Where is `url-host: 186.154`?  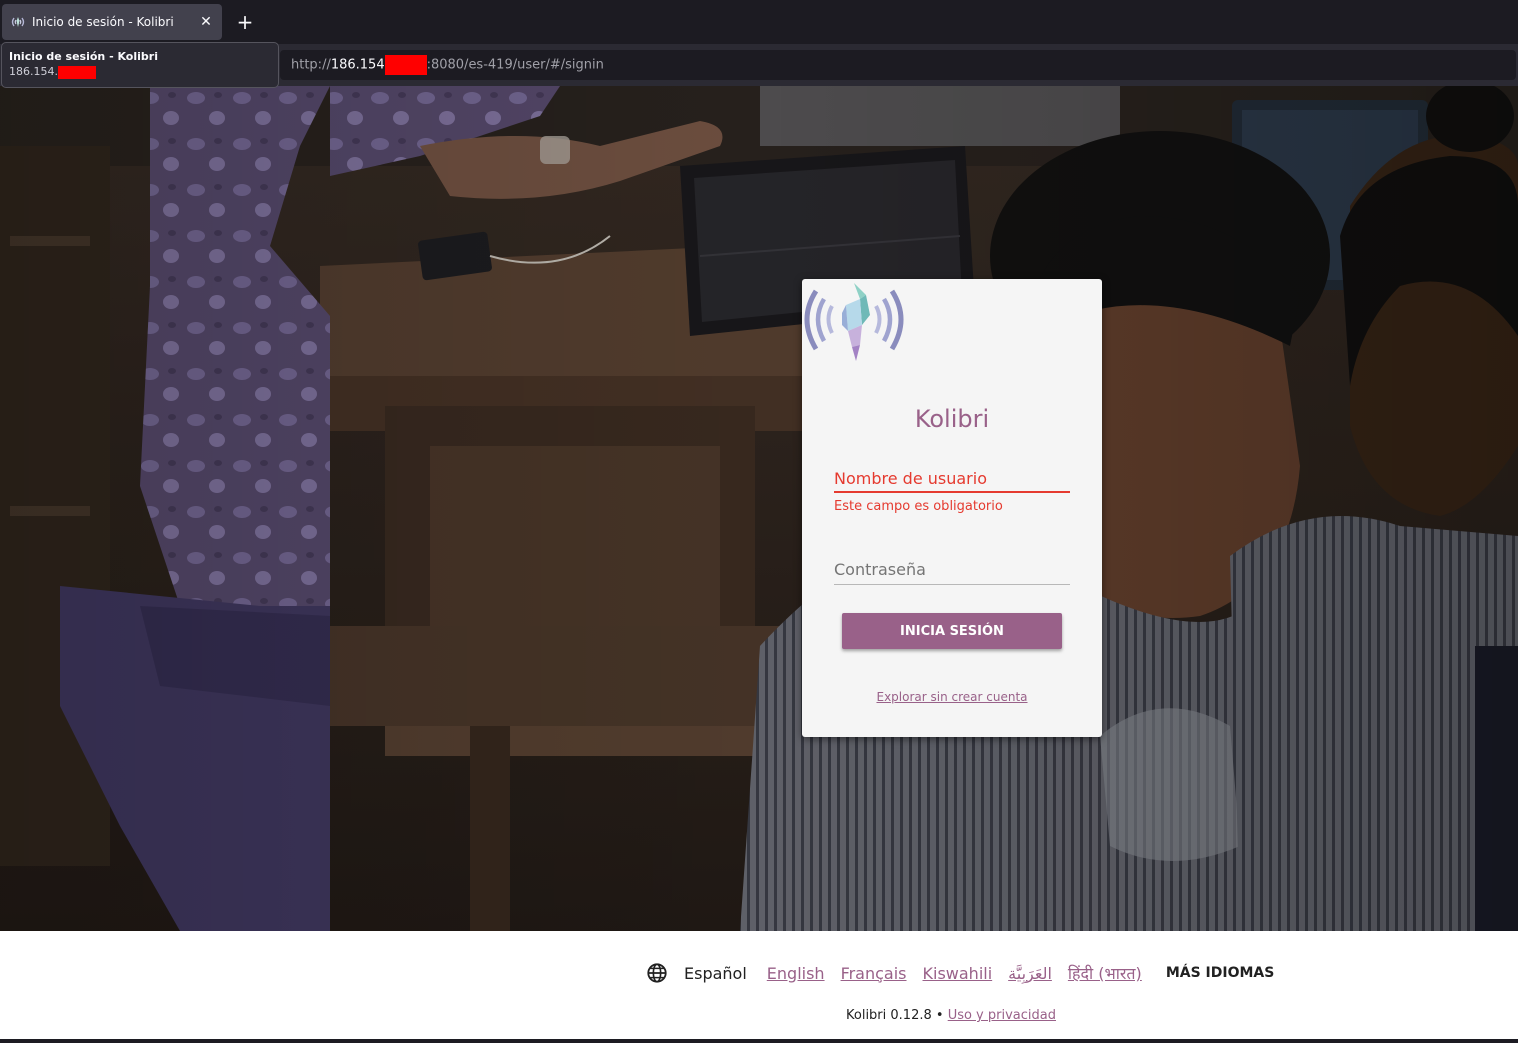 url-host: 186.154 is located at coordinates (357, 65).